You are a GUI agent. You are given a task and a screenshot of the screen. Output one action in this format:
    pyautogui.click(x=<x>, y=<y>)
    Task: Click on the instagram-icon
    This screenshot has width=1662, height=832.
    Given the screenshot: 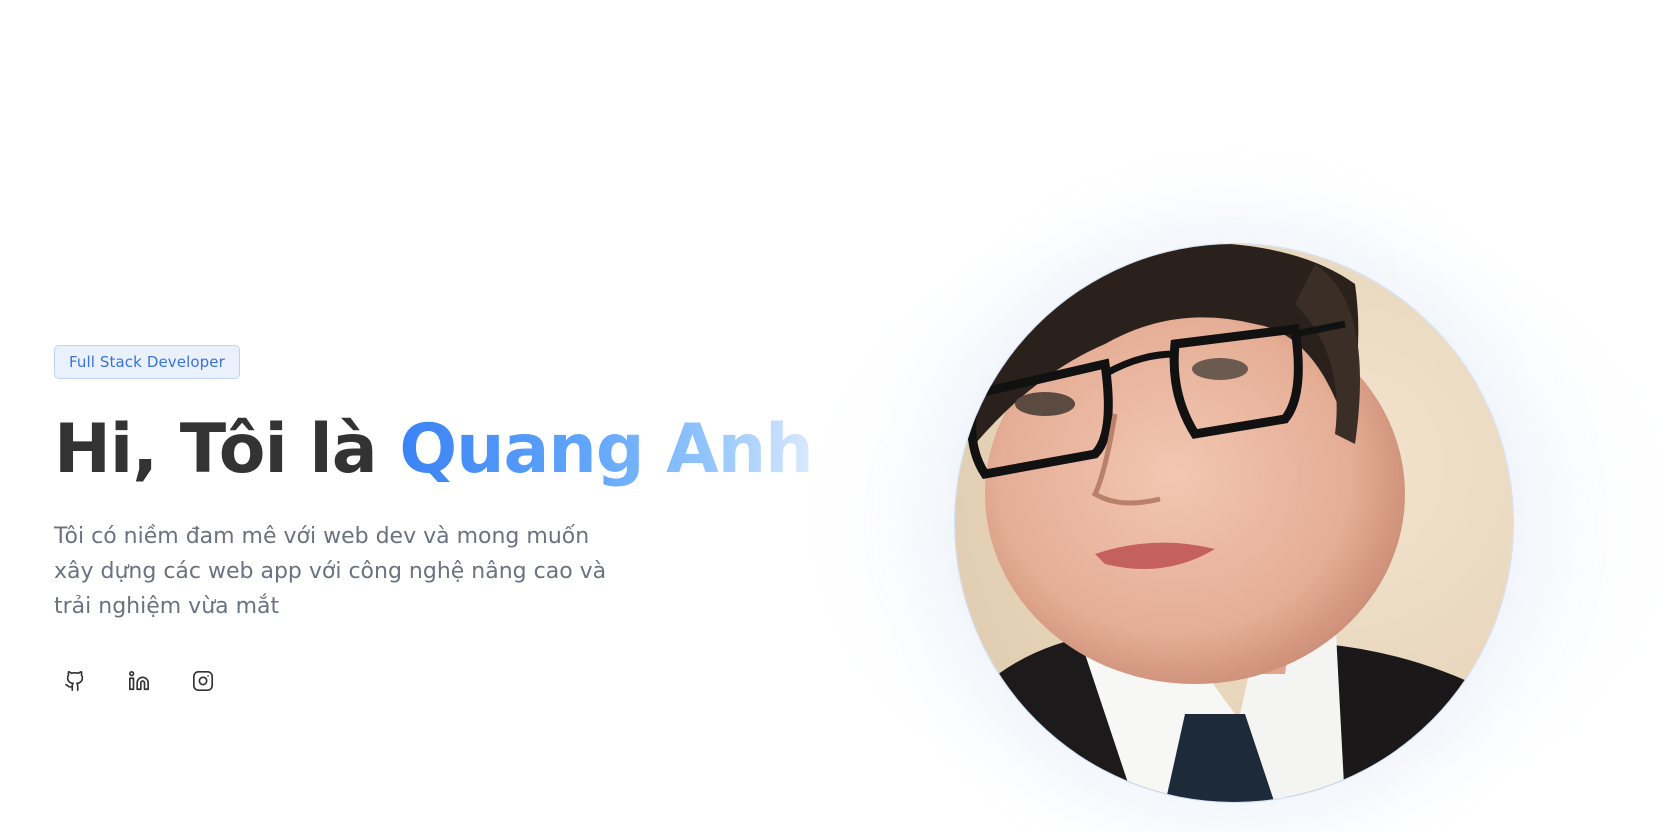 What is the action you would take?
    pyautogui.click(x=203, y=681)
    